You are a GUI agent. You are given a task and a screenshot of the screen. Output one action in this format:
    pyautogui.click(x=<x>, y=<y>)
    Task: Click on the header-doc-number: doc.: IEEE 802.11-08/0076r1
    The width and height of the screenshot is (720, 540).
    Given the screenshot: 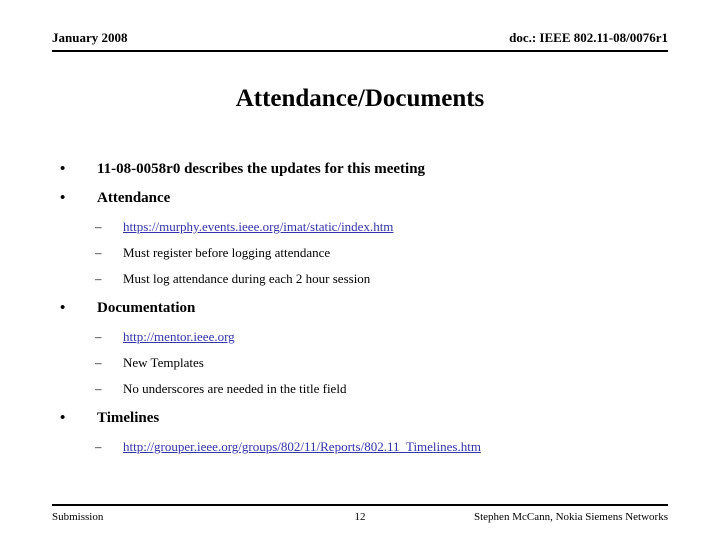 What is the action you would take?
    pyautogui.click(x=588, y=37)
    